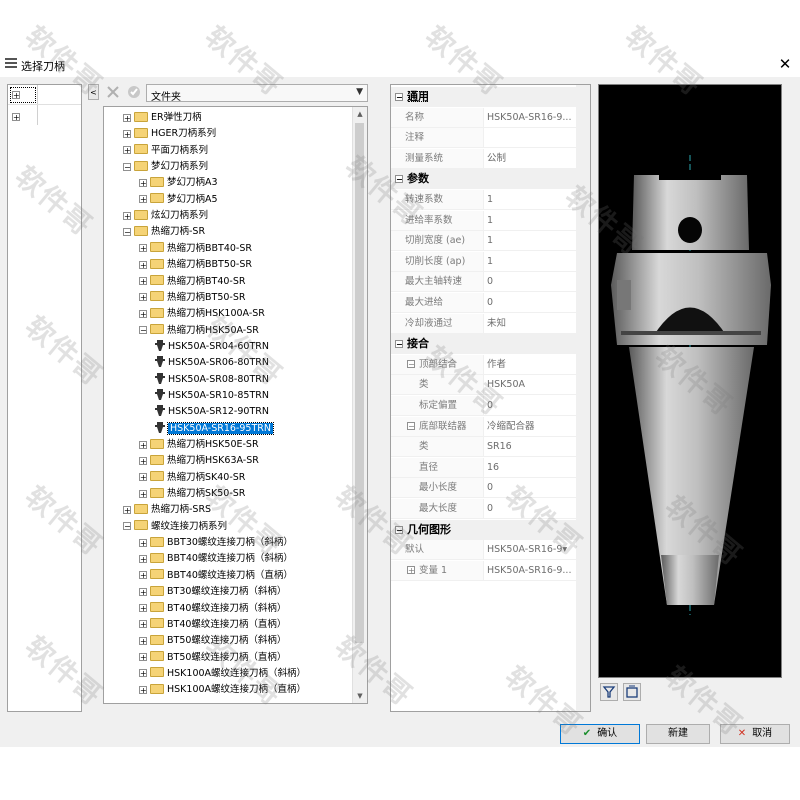 This screenshot has width=800, height=800. Describe the element at coordinates (483, 529) in the screenshot. I see `property-category: − 几何图形` at that location.